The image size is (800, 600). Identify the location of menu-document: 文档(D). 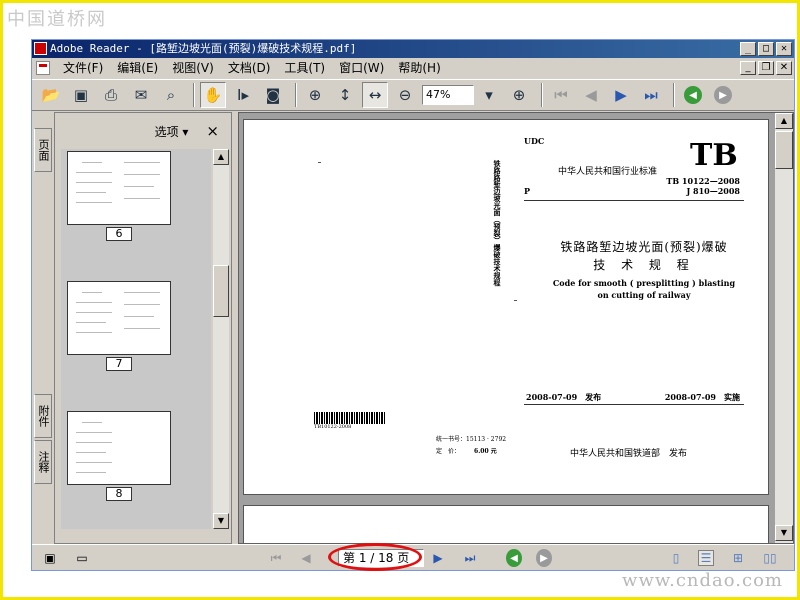
(249, 68).